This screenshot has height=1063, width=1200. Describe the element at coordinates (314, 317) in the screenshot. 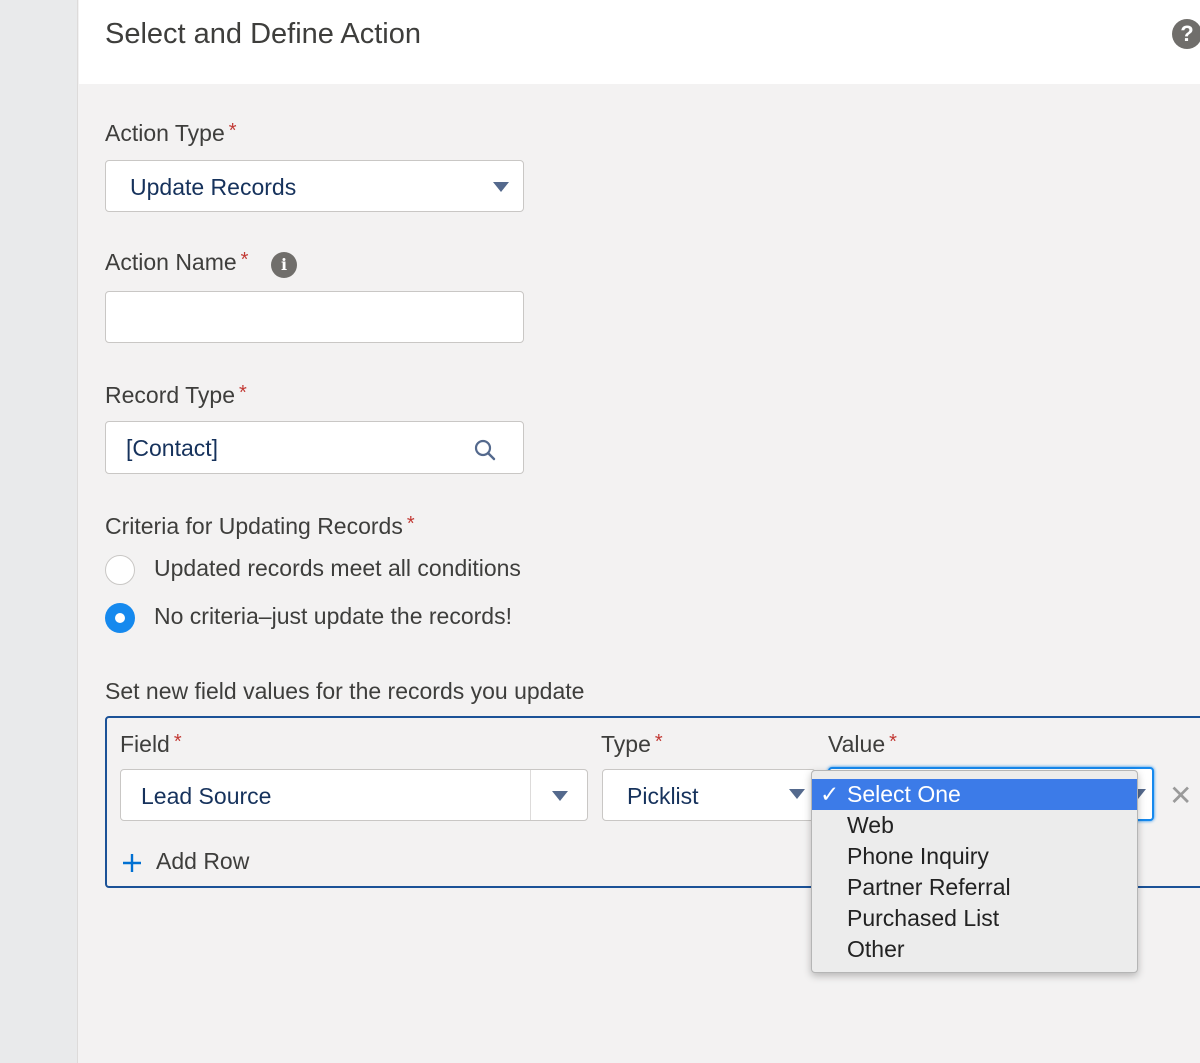

I see `action-name-input` at that location.